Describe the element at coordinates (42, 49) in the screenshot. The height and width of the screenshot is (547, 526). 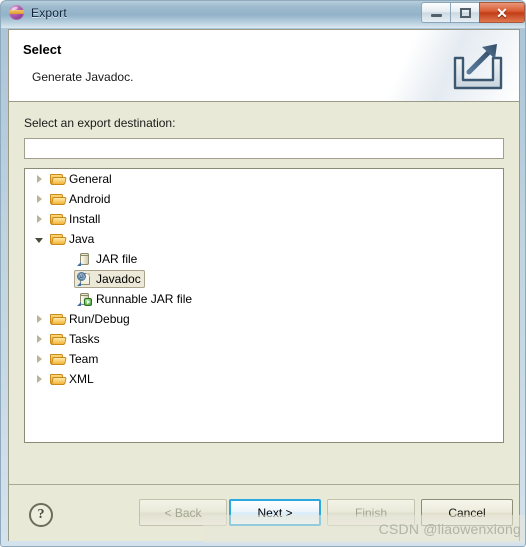
I see `page-title: Select` at that location.